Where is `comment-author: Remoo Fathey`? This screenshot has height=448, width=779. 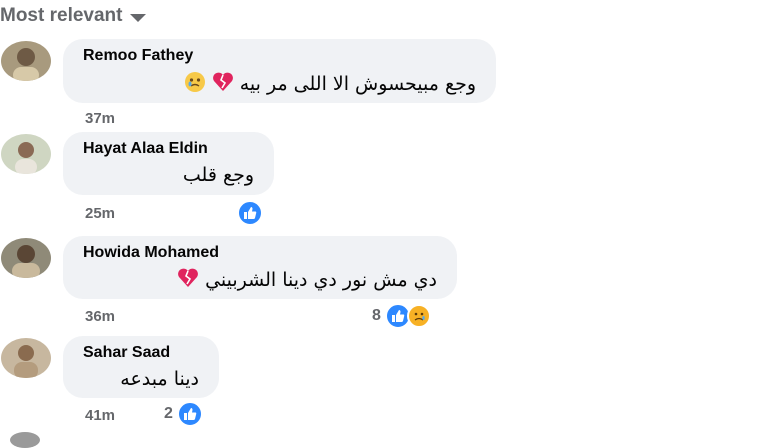 comment-author: Remoo Fathey is located at coordinates (279, 56).